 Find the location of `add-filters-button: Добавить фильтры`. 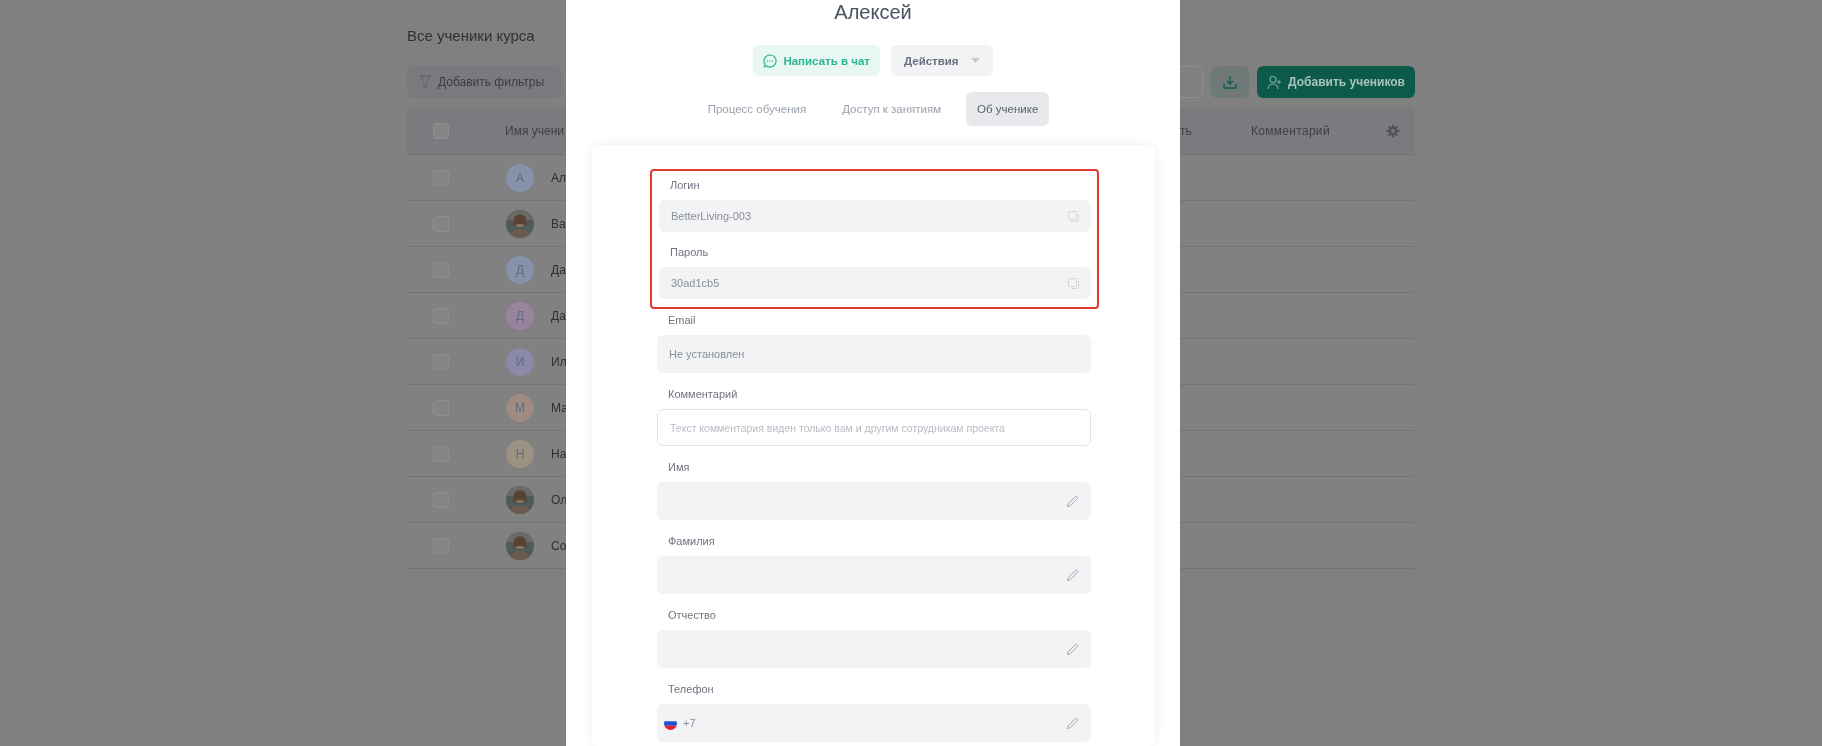

add-filters-button: Добавить фильтры is located at coordinates (484, 82).